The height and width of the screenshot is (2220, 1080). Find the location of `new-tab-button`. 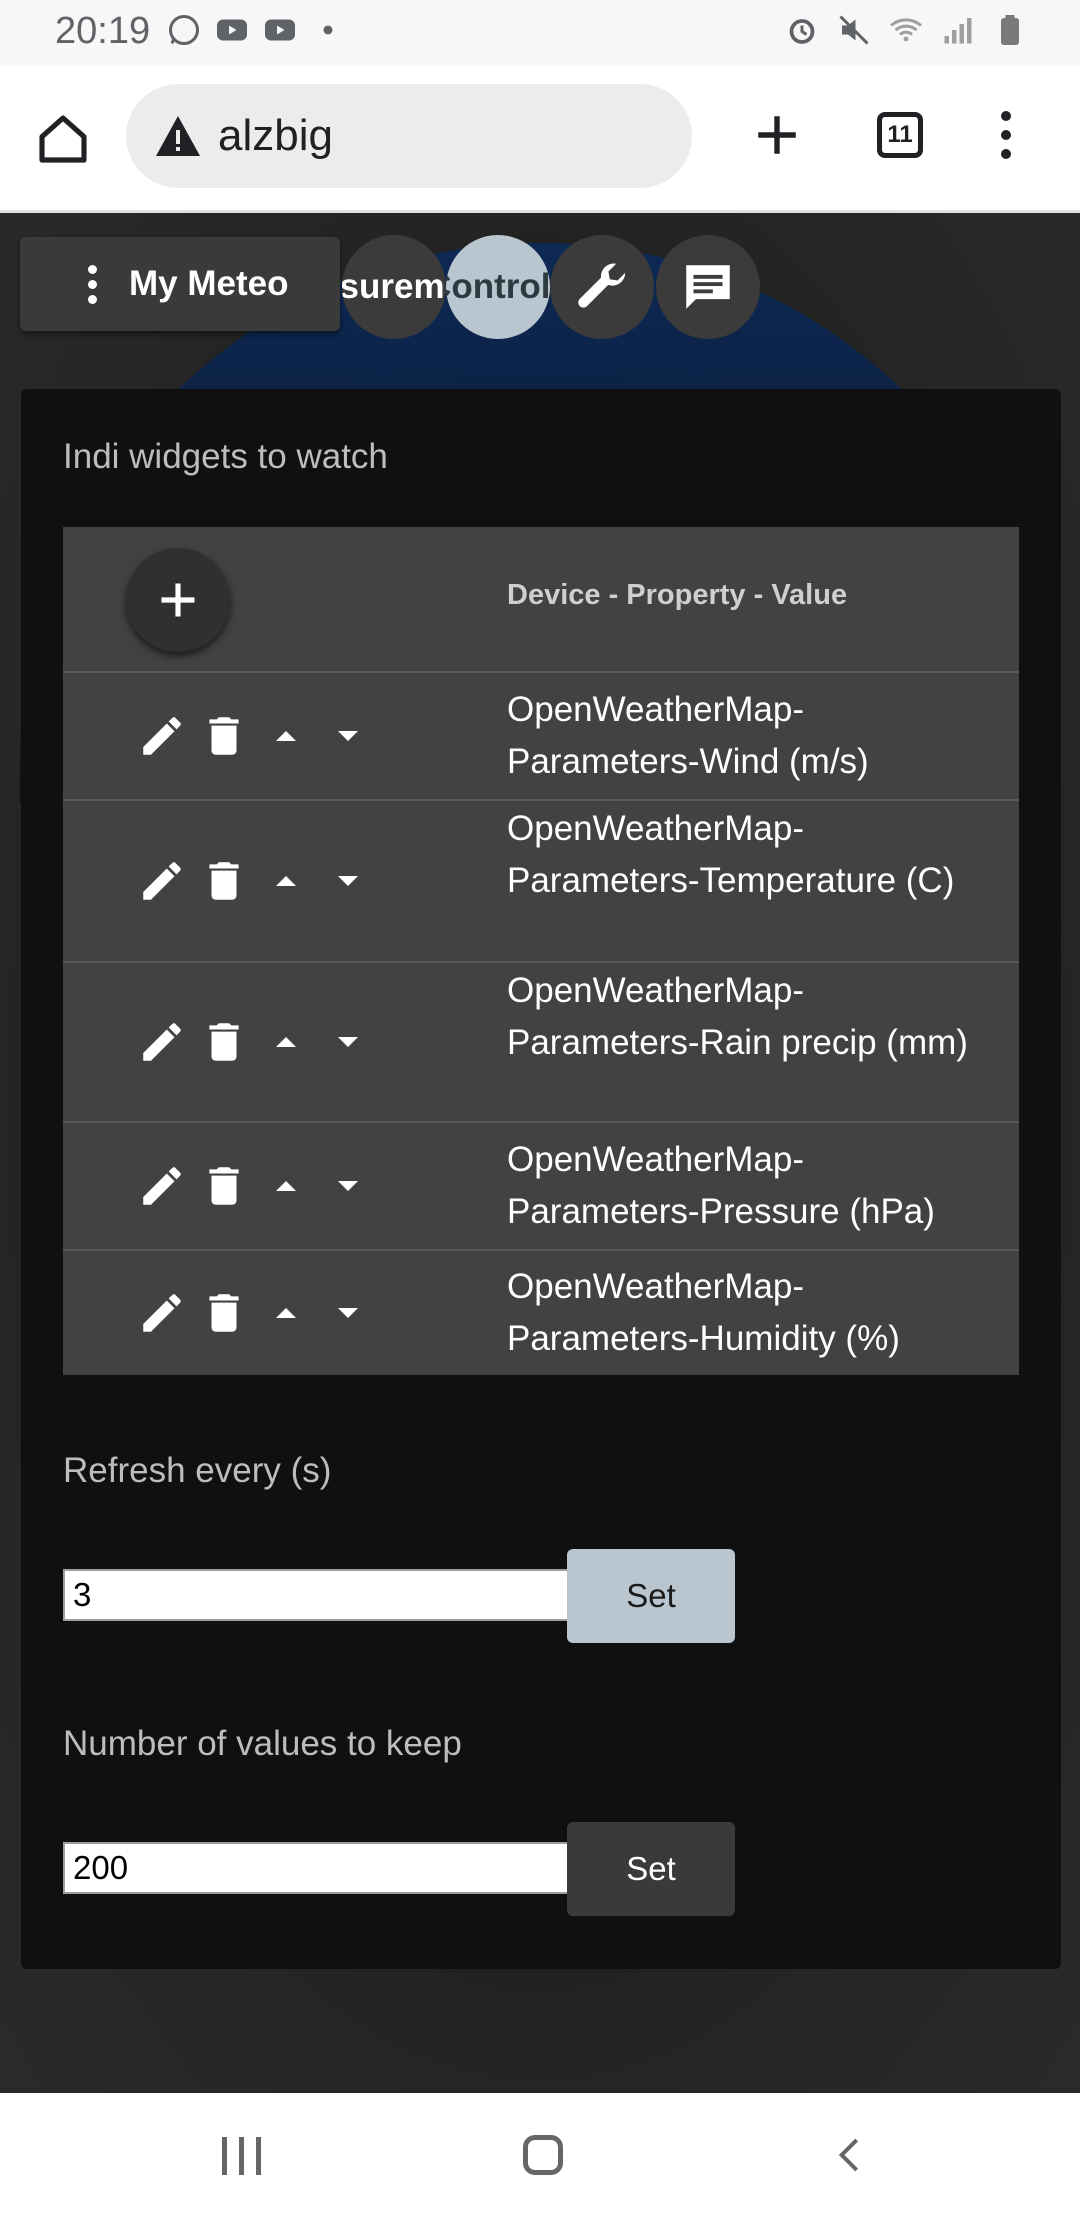

new-tab-button is located at coordinates (777, 135).